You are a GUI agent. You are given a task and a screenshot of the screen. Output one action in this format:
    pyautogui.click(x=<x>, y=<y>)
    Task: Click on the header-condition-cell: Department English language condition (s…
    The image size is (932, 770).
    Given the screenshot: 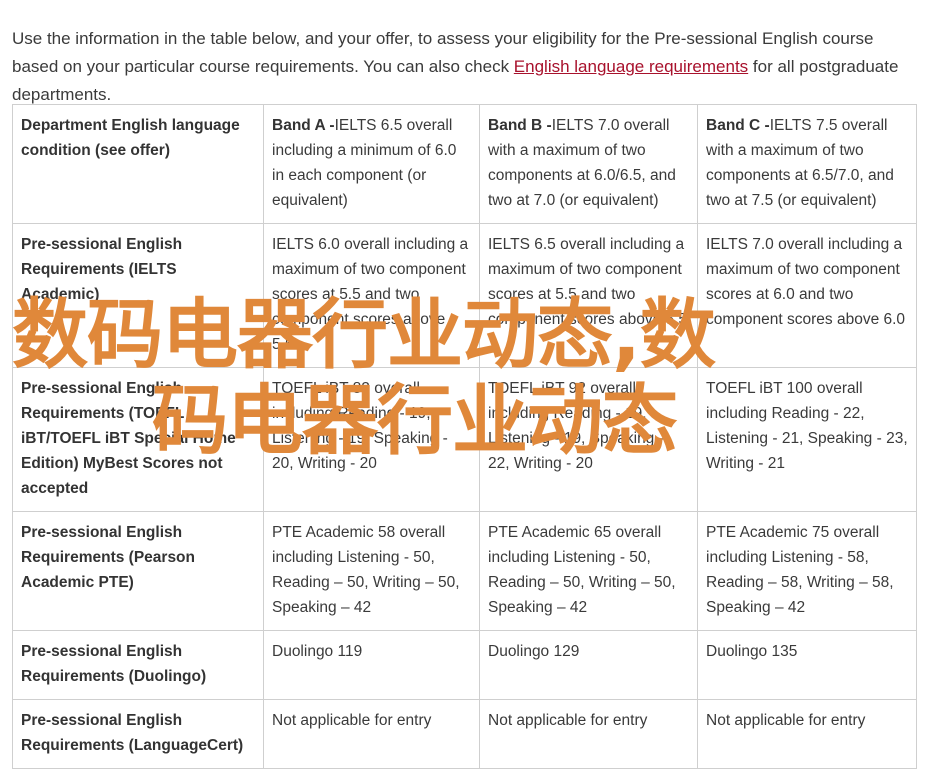 What is the action you would take?
    pyautogui.click(x=138, y=164)
    